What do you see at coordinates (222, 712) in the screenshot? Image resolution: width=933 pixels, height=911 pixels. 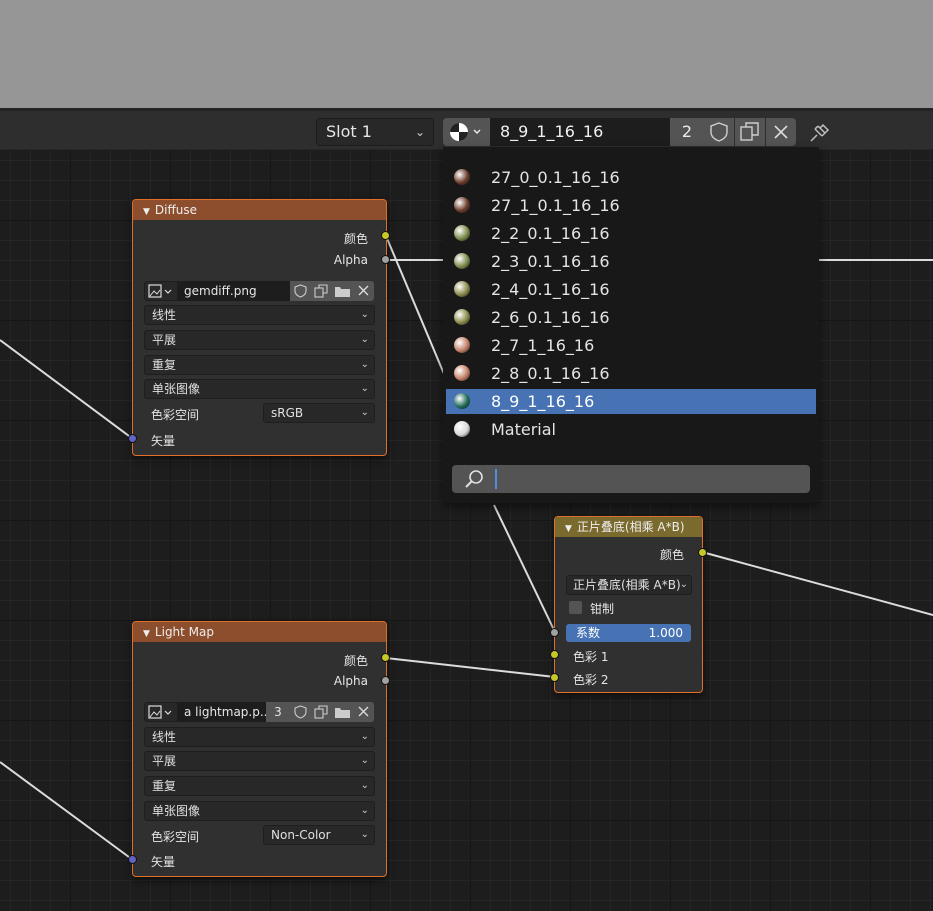 I see `image-name-field: a lightmap.p..` at bounding box center [222, 712].